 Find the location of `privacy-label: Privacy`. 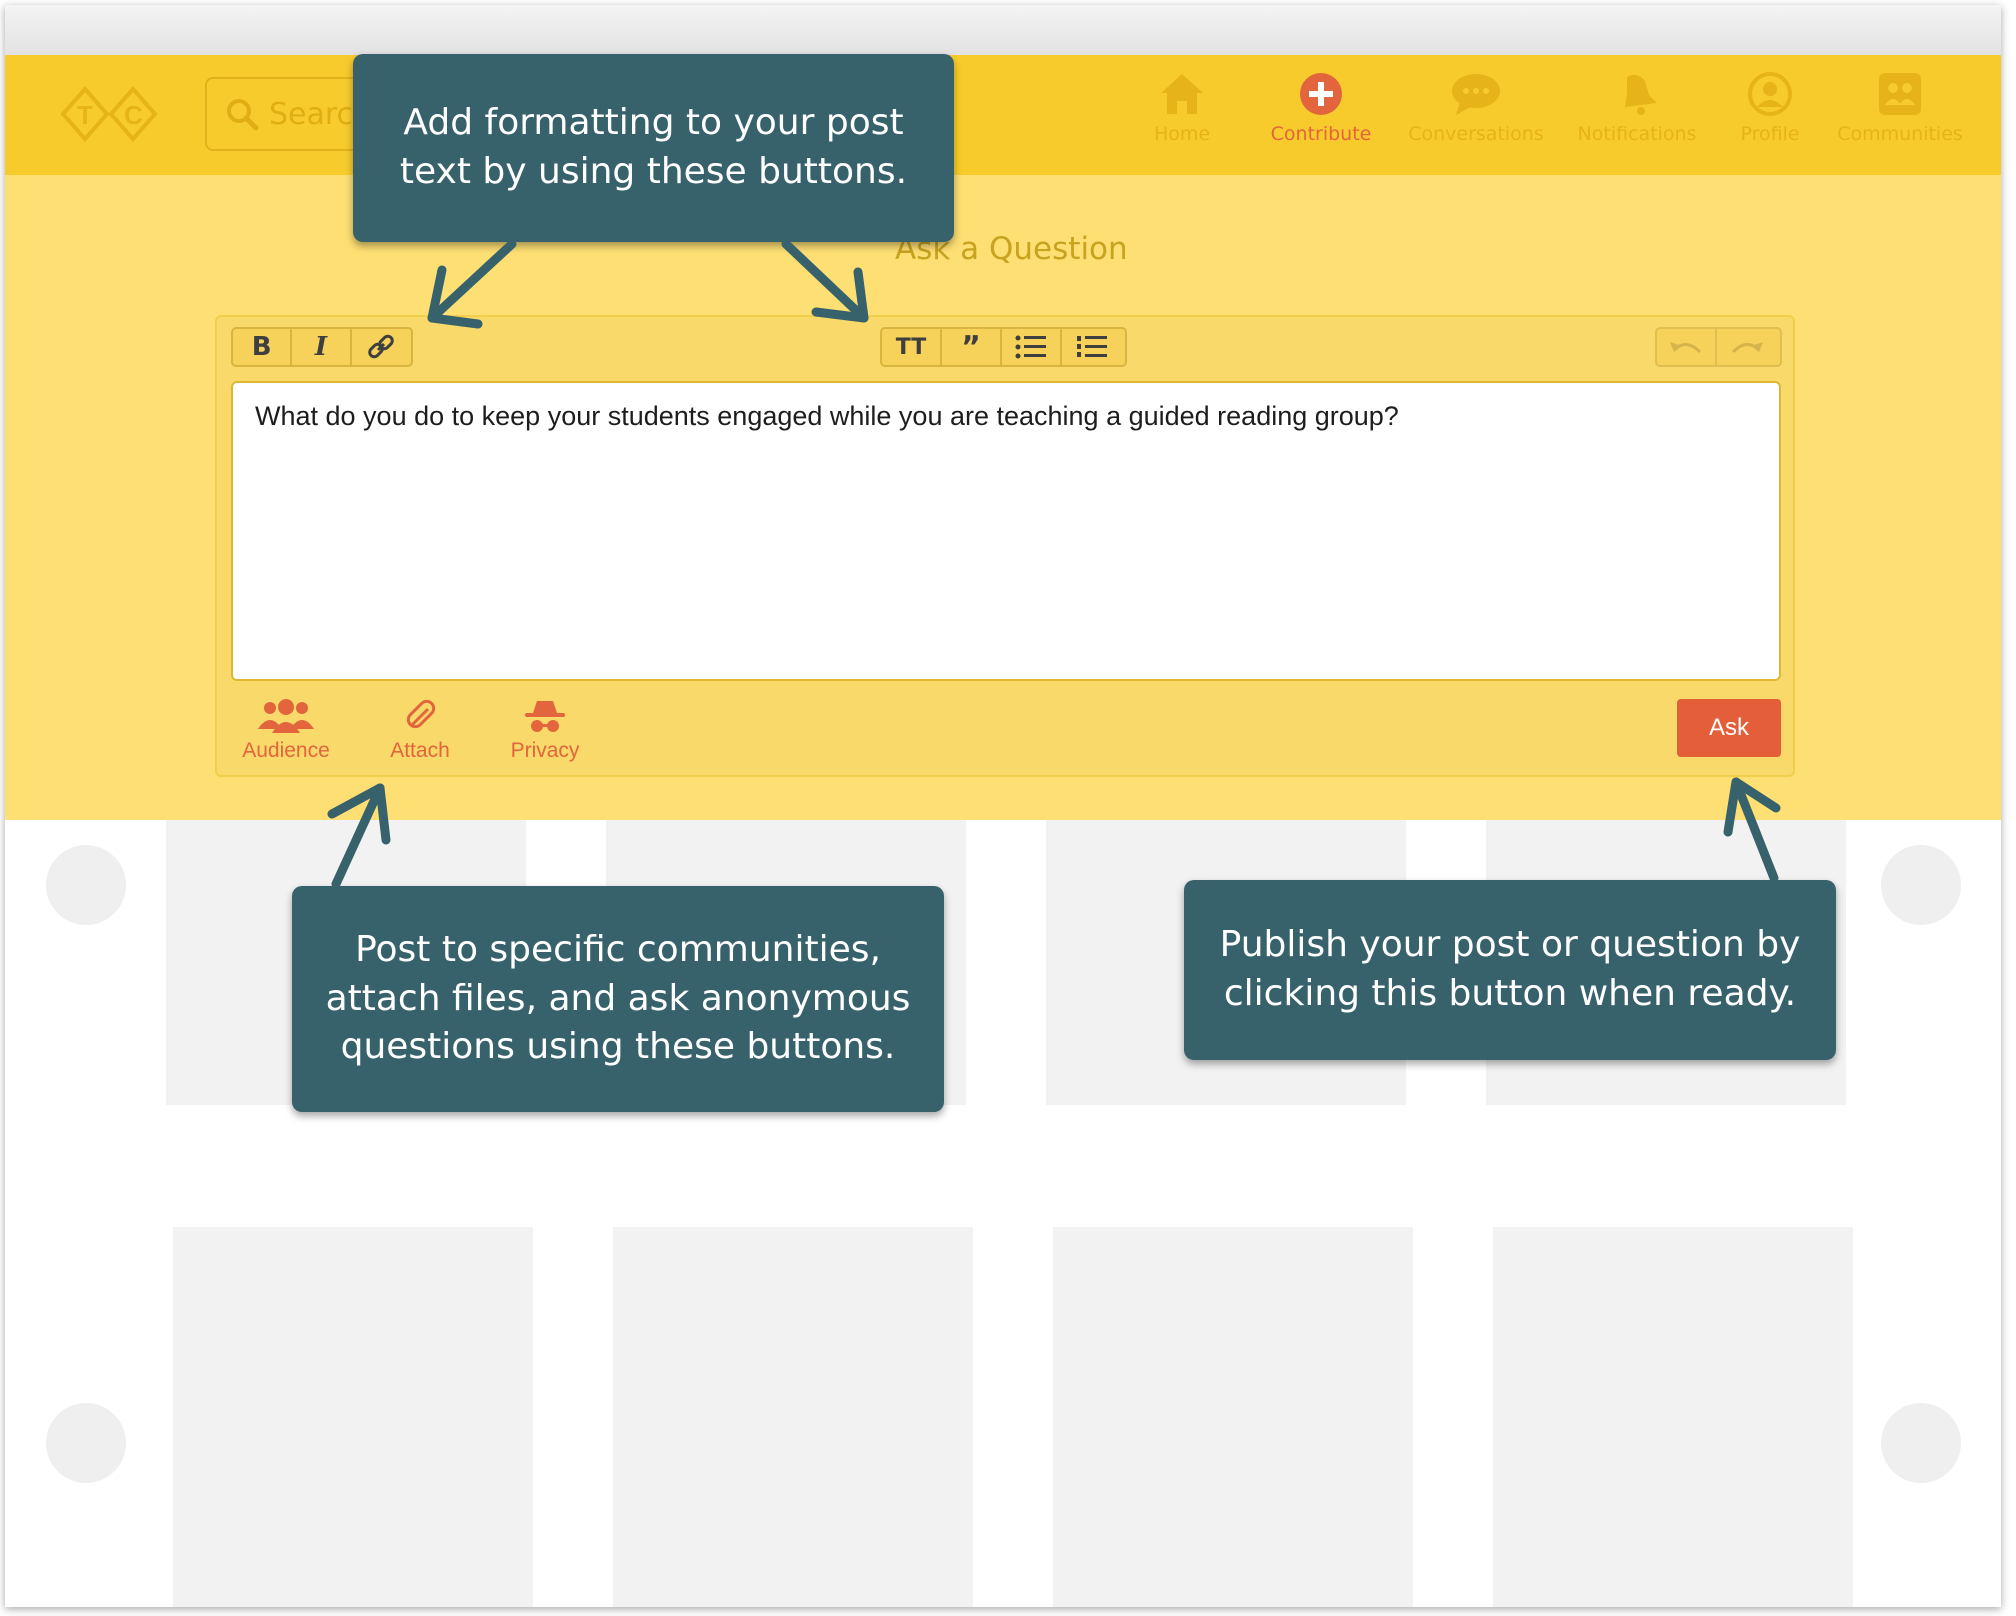

privacy-label: Privacy is located at coordinates (545, 750).